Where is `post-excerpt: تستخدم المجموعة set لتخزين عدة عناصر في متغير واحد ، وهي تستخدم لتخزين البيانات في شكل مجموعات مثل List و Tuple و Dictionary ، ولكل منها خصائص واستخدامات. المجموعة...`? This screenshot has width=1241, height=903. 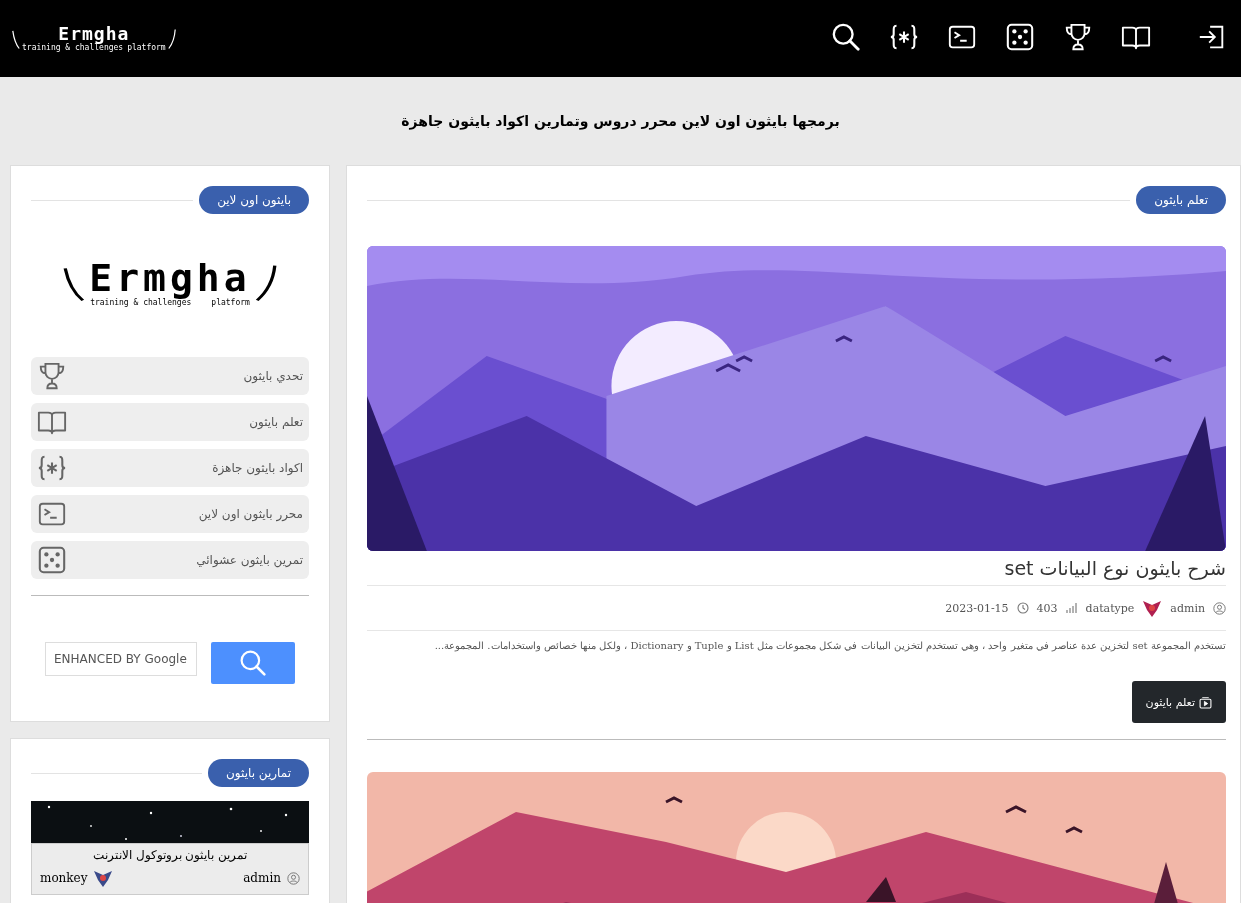 post-excerpt: تستخدم المجموعة set لتخزين عدة عناصر في متغير واحد ، وهي تستخدم لتخزين البيانات في شكل مجموعات مثل List و Tuple و Dictionary ، ولكل منها خصائص واستخدامات. المجموعة... is located at coordinates (829, 646).